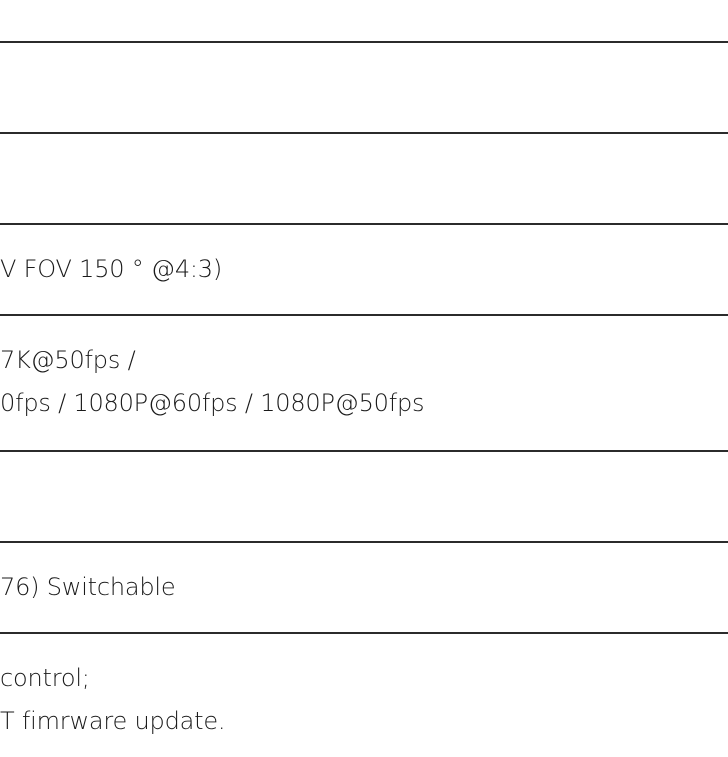  I want to click on resolution-value-line-2: 0fps / 1080P@60fps / 1080P@50fps, so click(212, 403).